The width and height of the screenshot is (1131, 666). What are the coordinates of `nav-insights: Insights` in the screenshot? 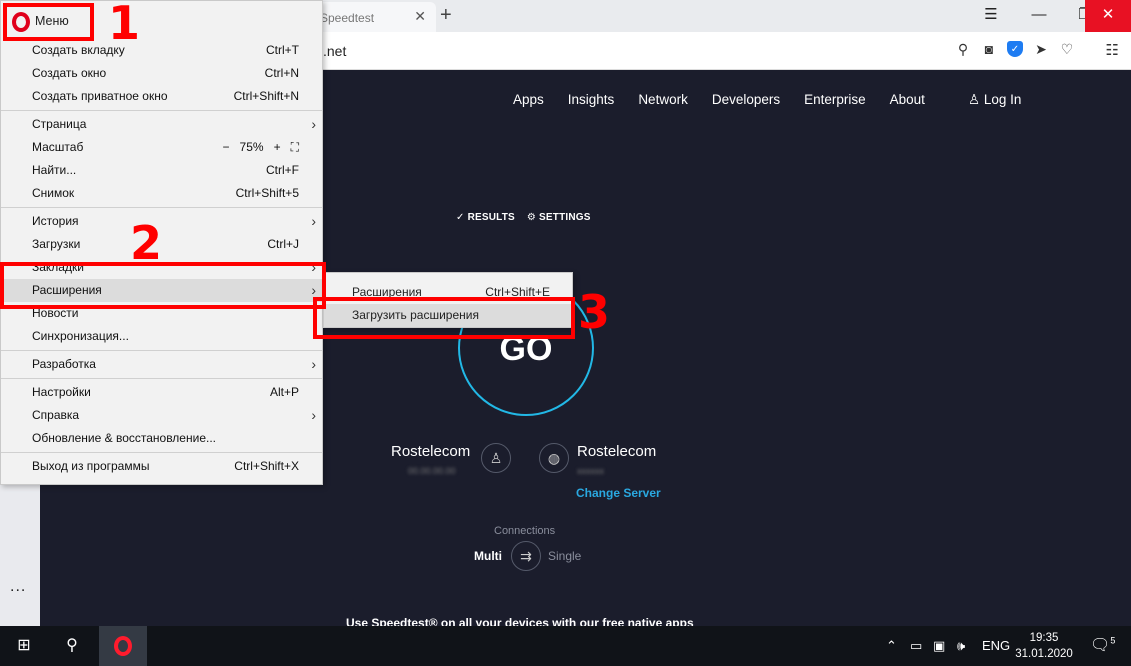 It's located at (591, 99).